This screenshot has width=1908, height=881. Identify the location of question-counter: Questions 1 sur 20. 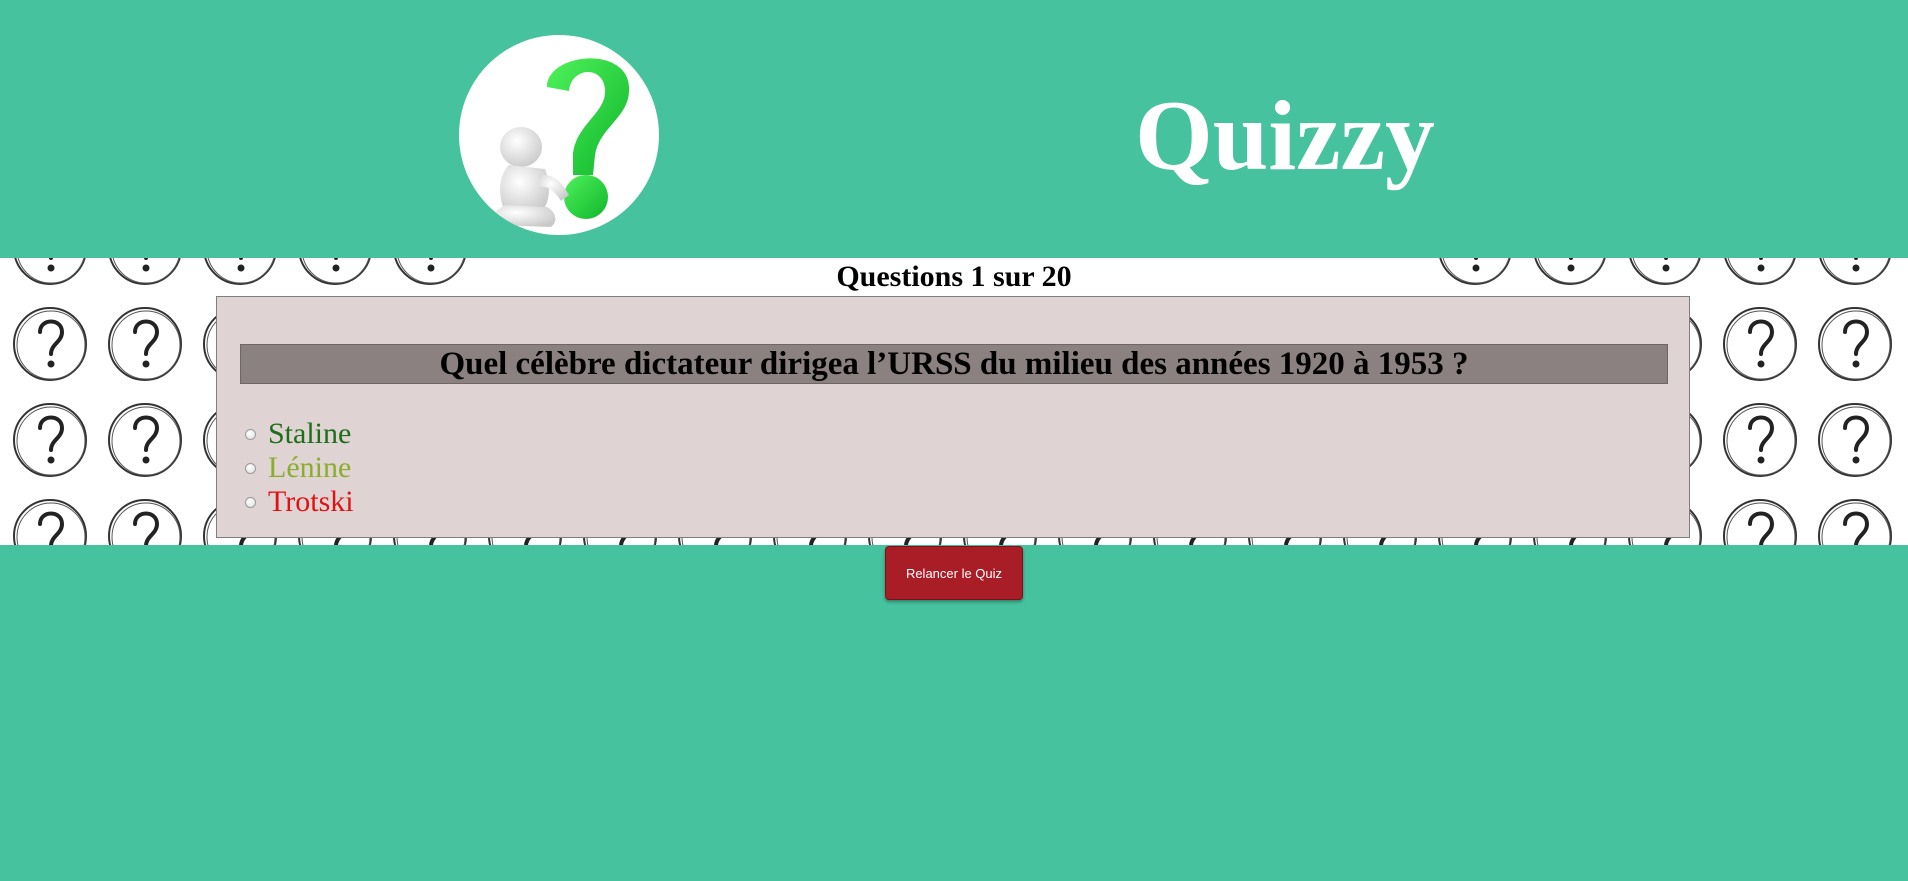
(954, 276).